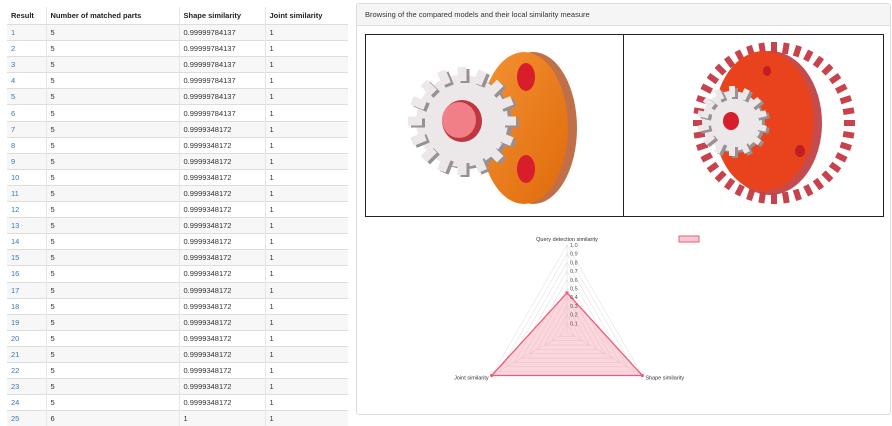  Describe the element at coordinates (752, 125) in the screenshot. I see `result-model-viewer` at that location.